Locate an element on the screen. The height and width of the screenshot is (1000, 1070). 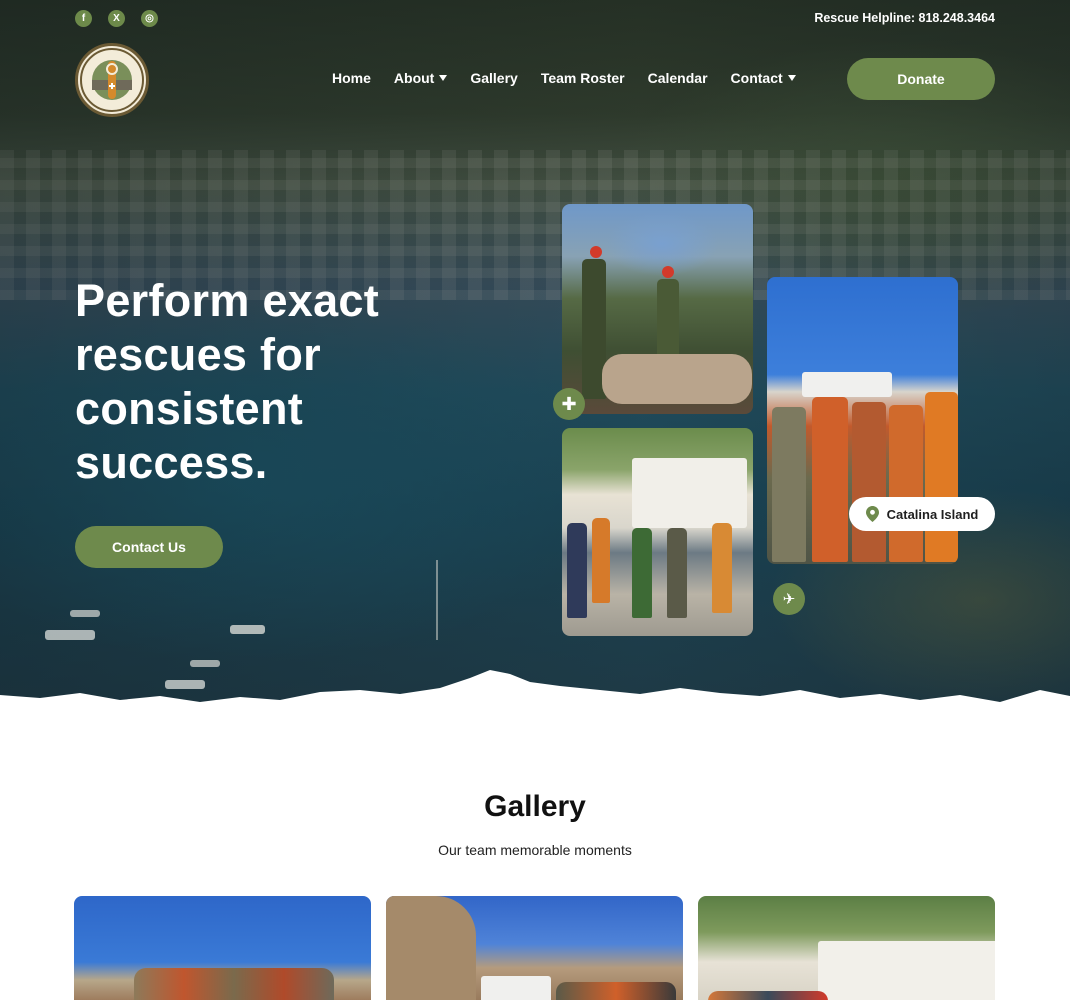
social-links: f X ◎ is located at coordinates (116, 18).